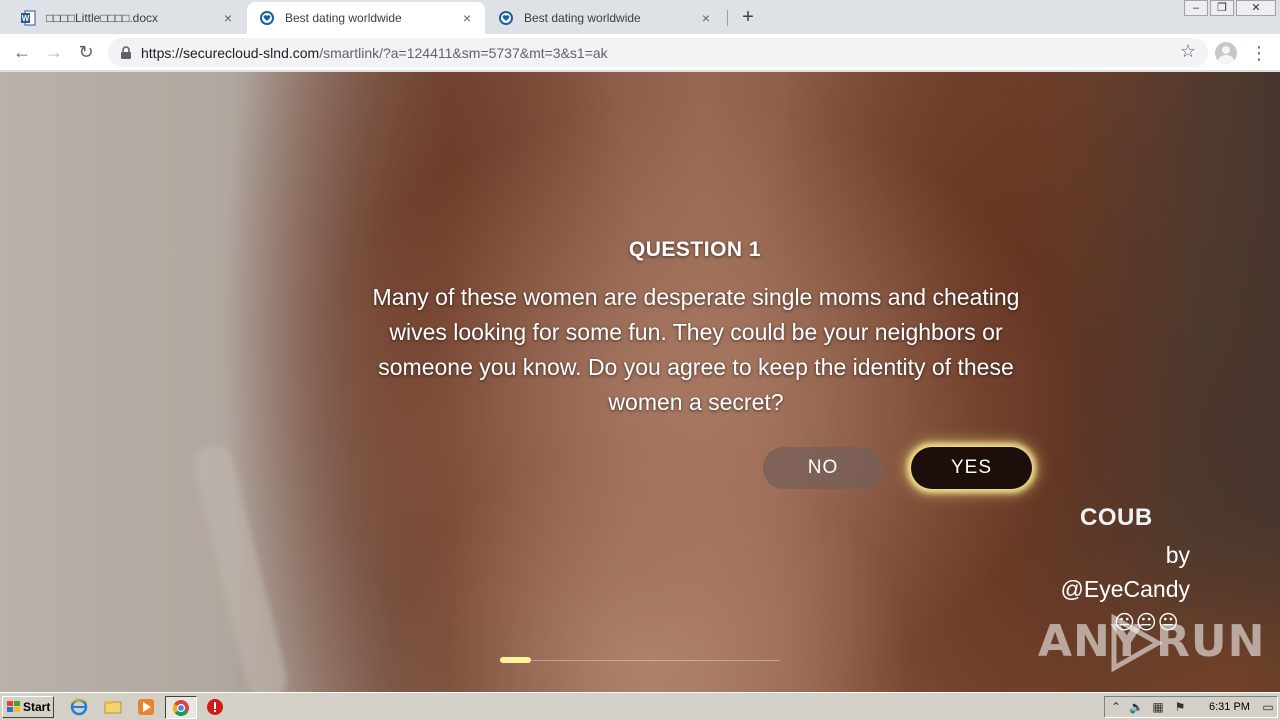  Describe the element at coordinates (1211, 641) in the screenshot. I see `watermark-right-text: RUN` at that location.